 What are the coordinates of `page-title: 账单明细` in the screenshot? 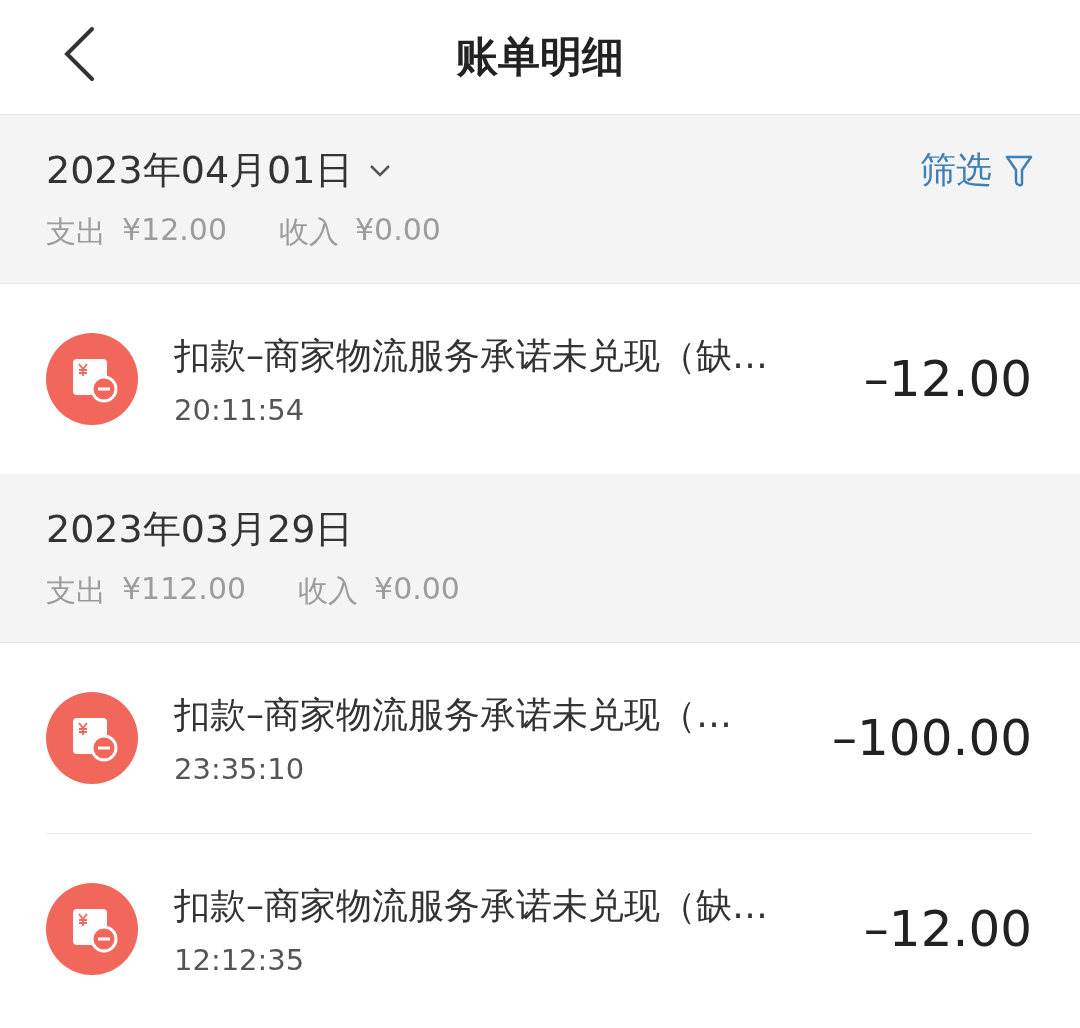 It's located at (540, 57).